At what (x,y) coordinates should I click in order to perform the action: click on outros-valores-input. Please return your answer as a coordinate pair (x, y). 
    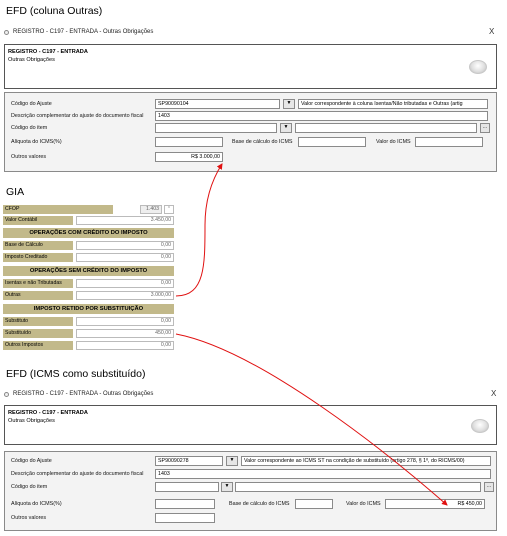
    Looking at the image, I should click on (185, 518).